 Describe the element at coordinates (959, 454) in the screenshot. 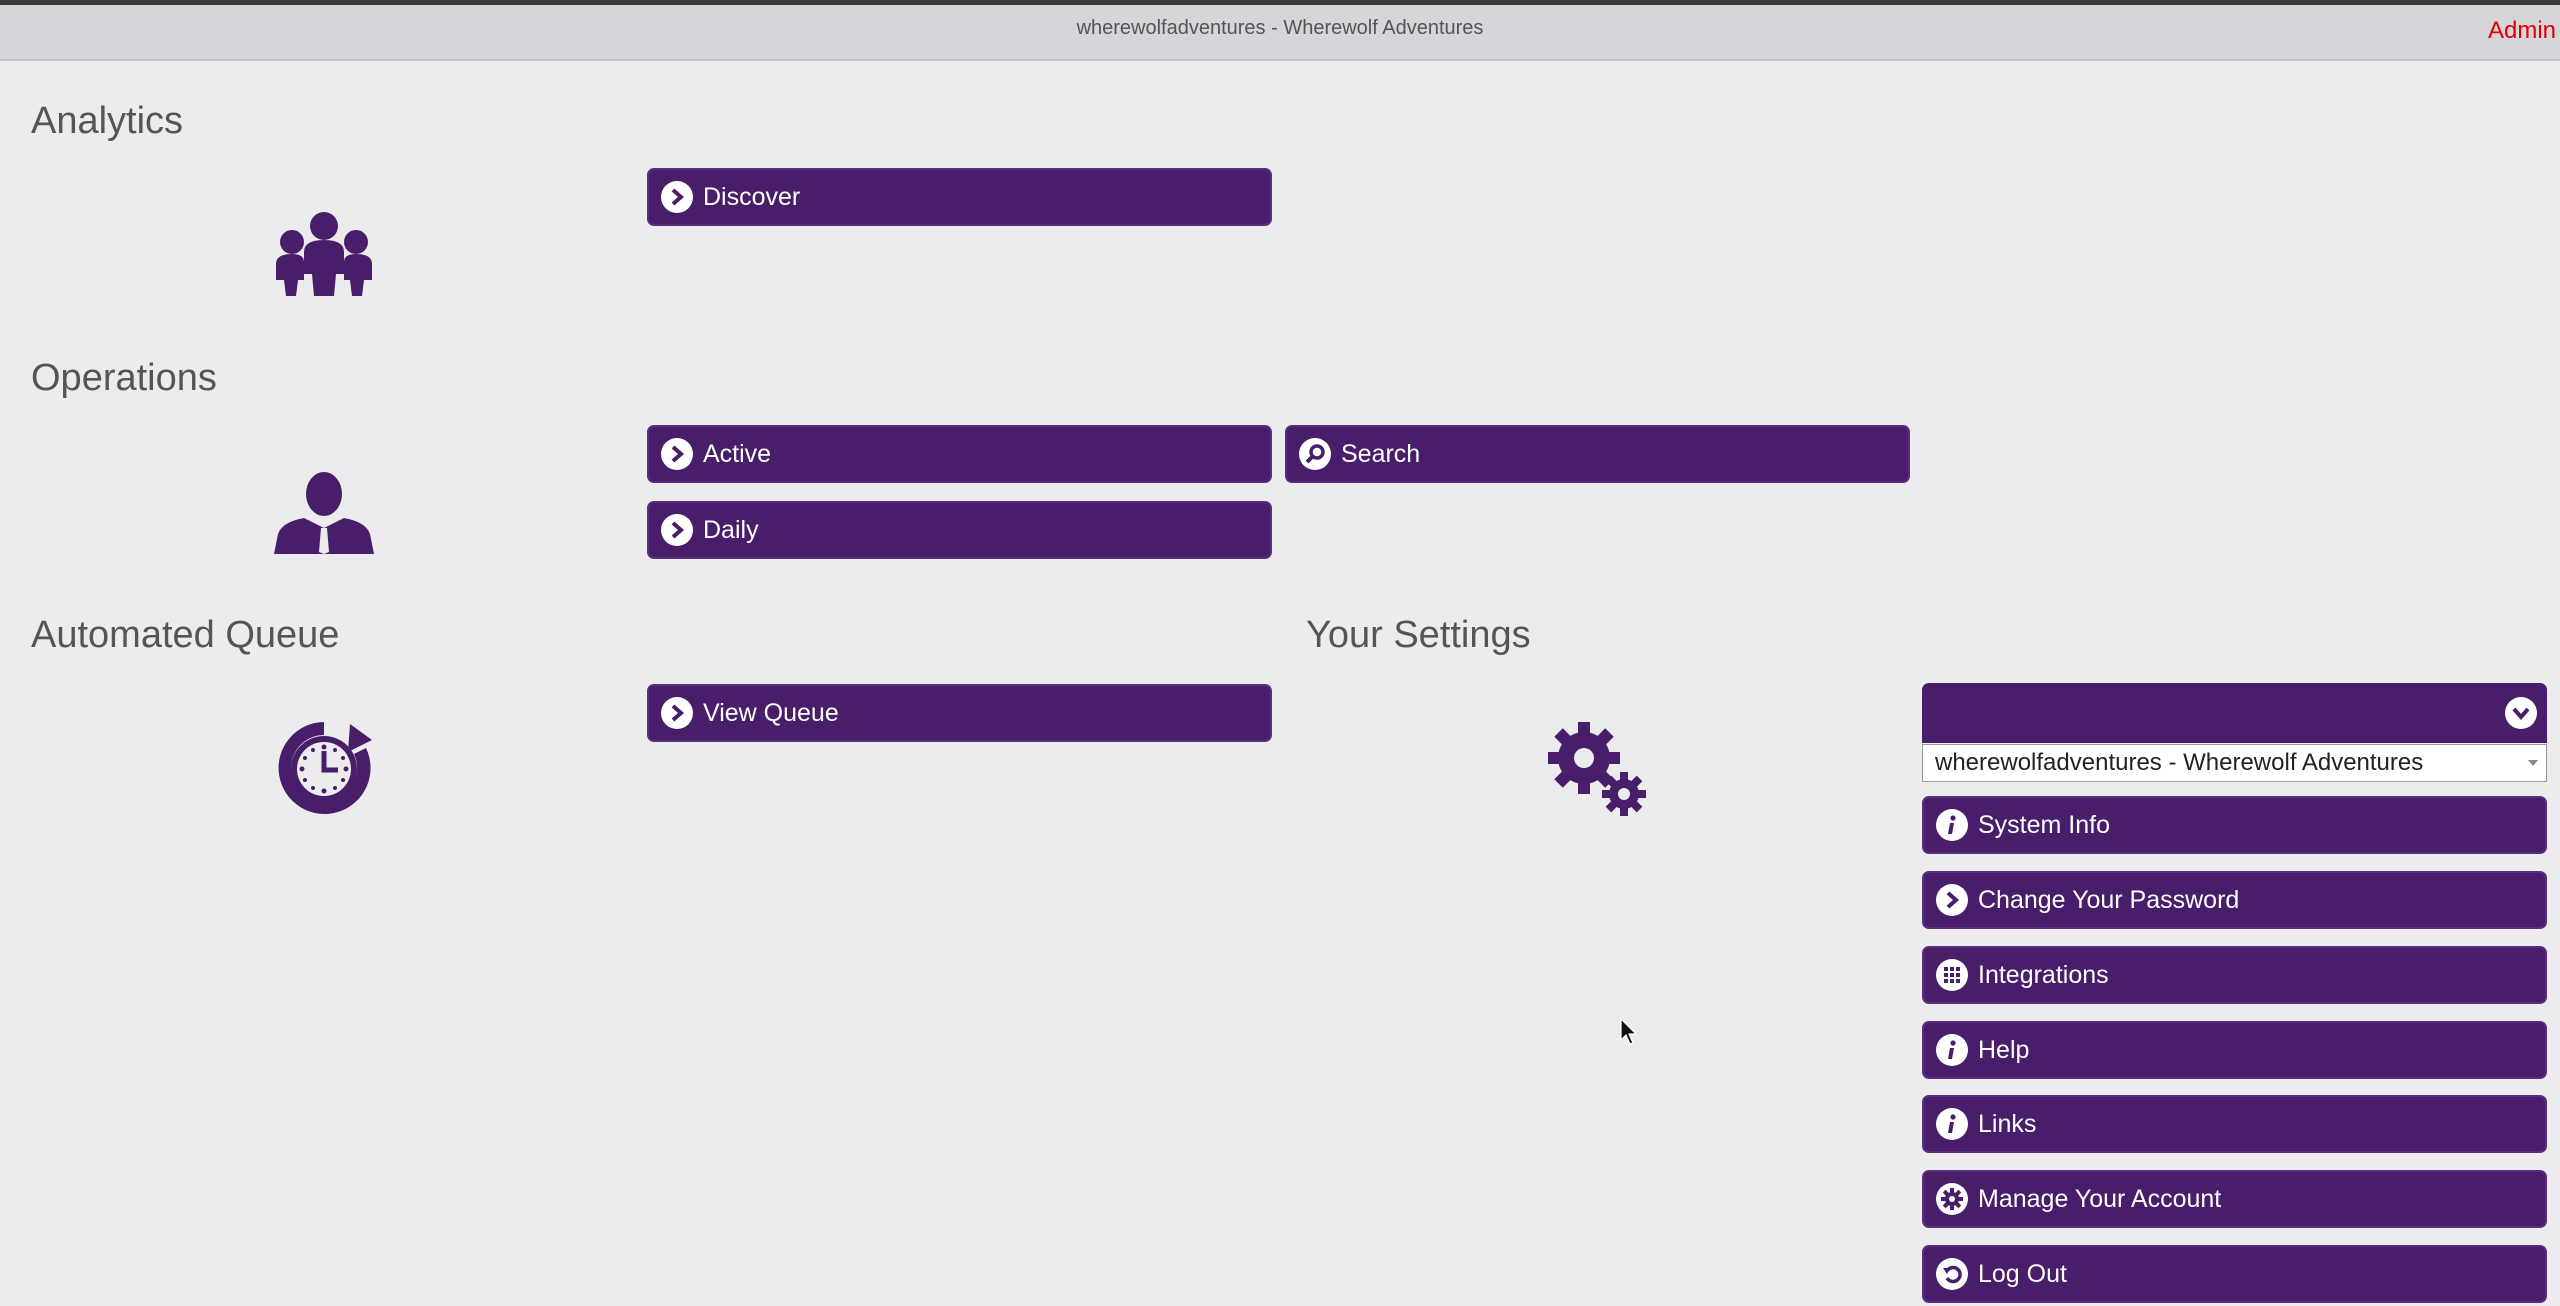

I see `active-button: Active` at that location.